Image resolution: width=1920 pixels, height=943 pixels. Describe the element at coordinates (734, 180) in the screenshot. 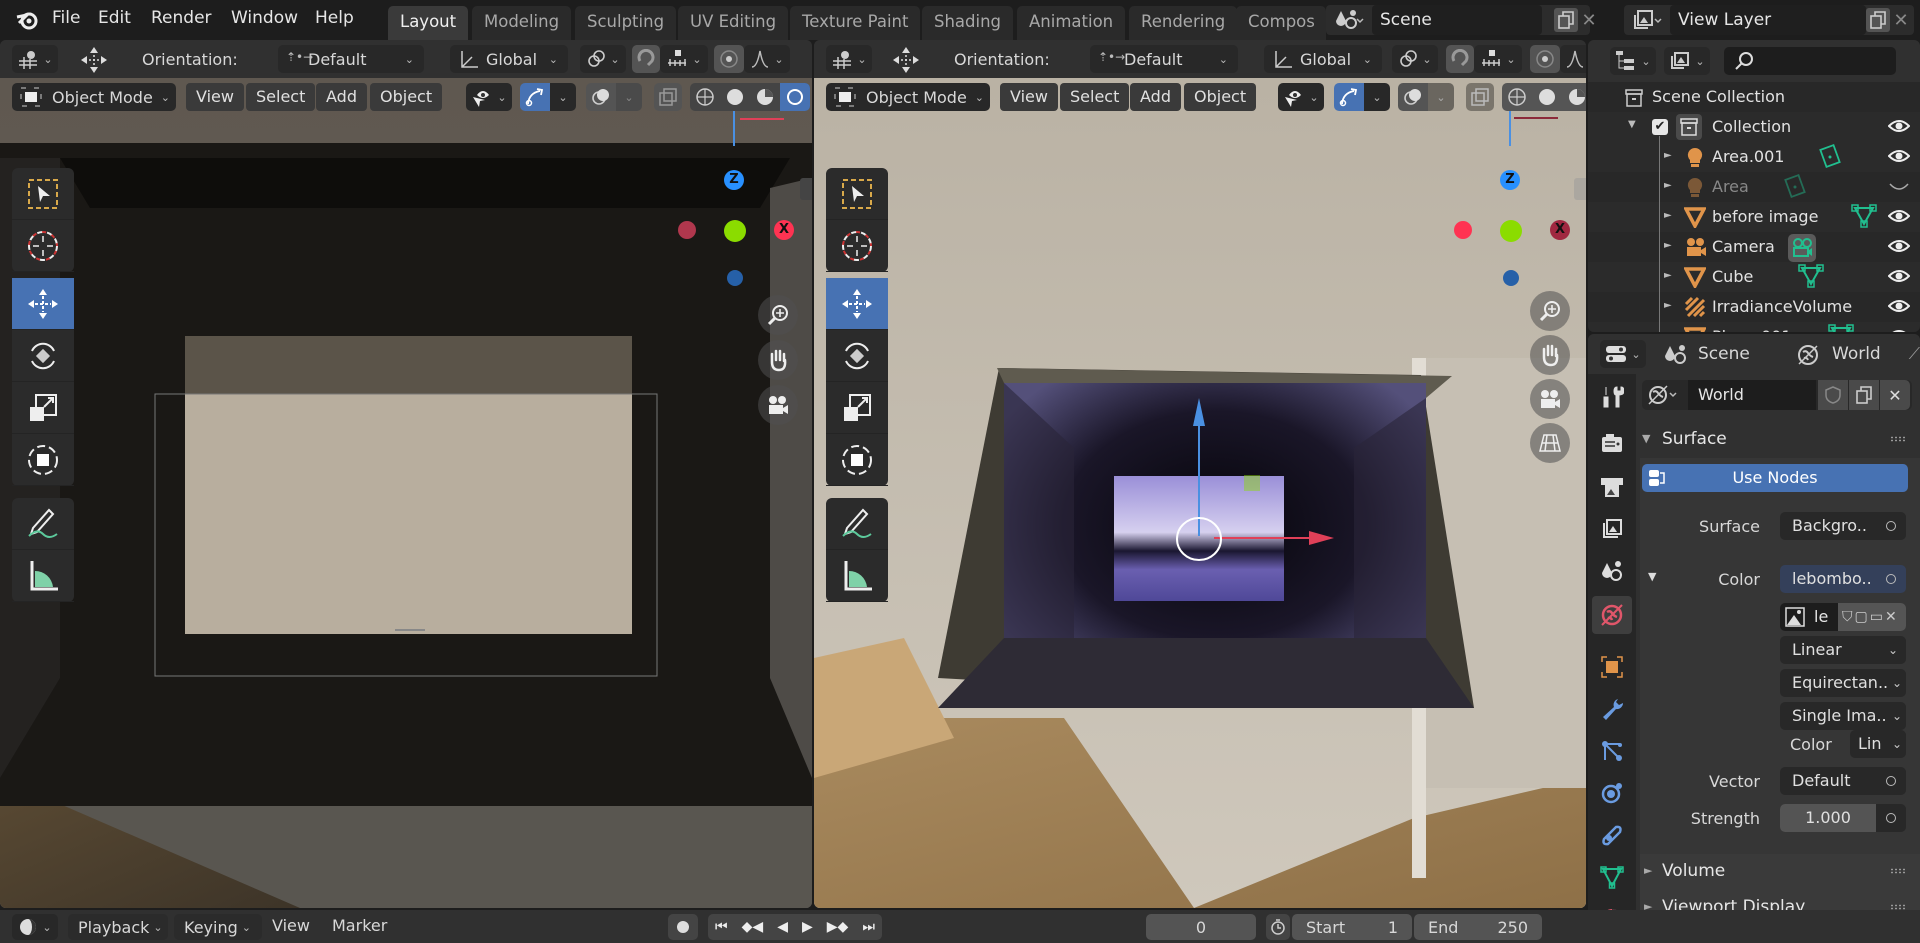

I see `gizmo-z-button: Z` at that location.